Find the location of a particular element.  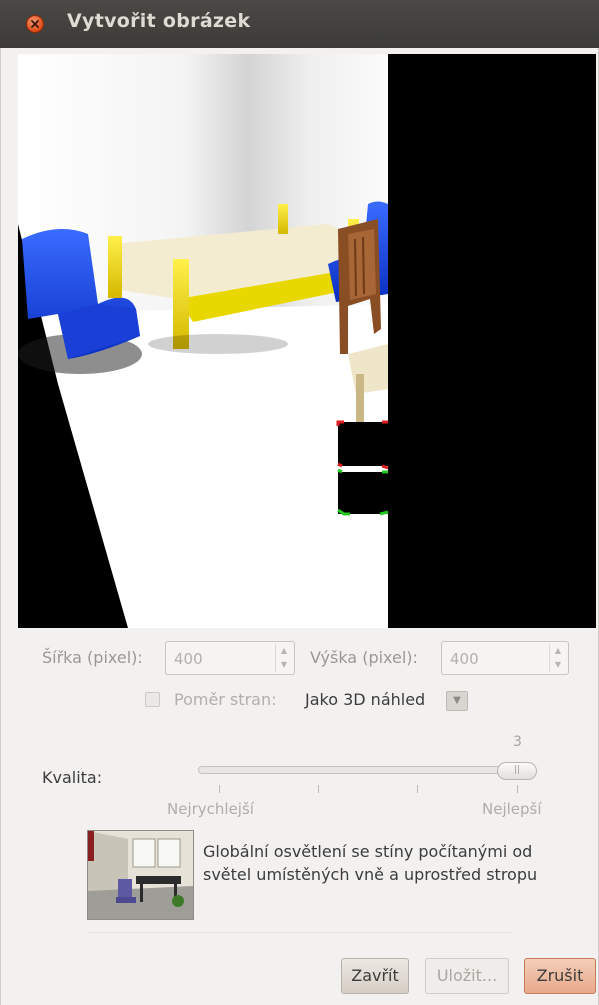

quality-value: 3 is located at coordinates (517, 742).